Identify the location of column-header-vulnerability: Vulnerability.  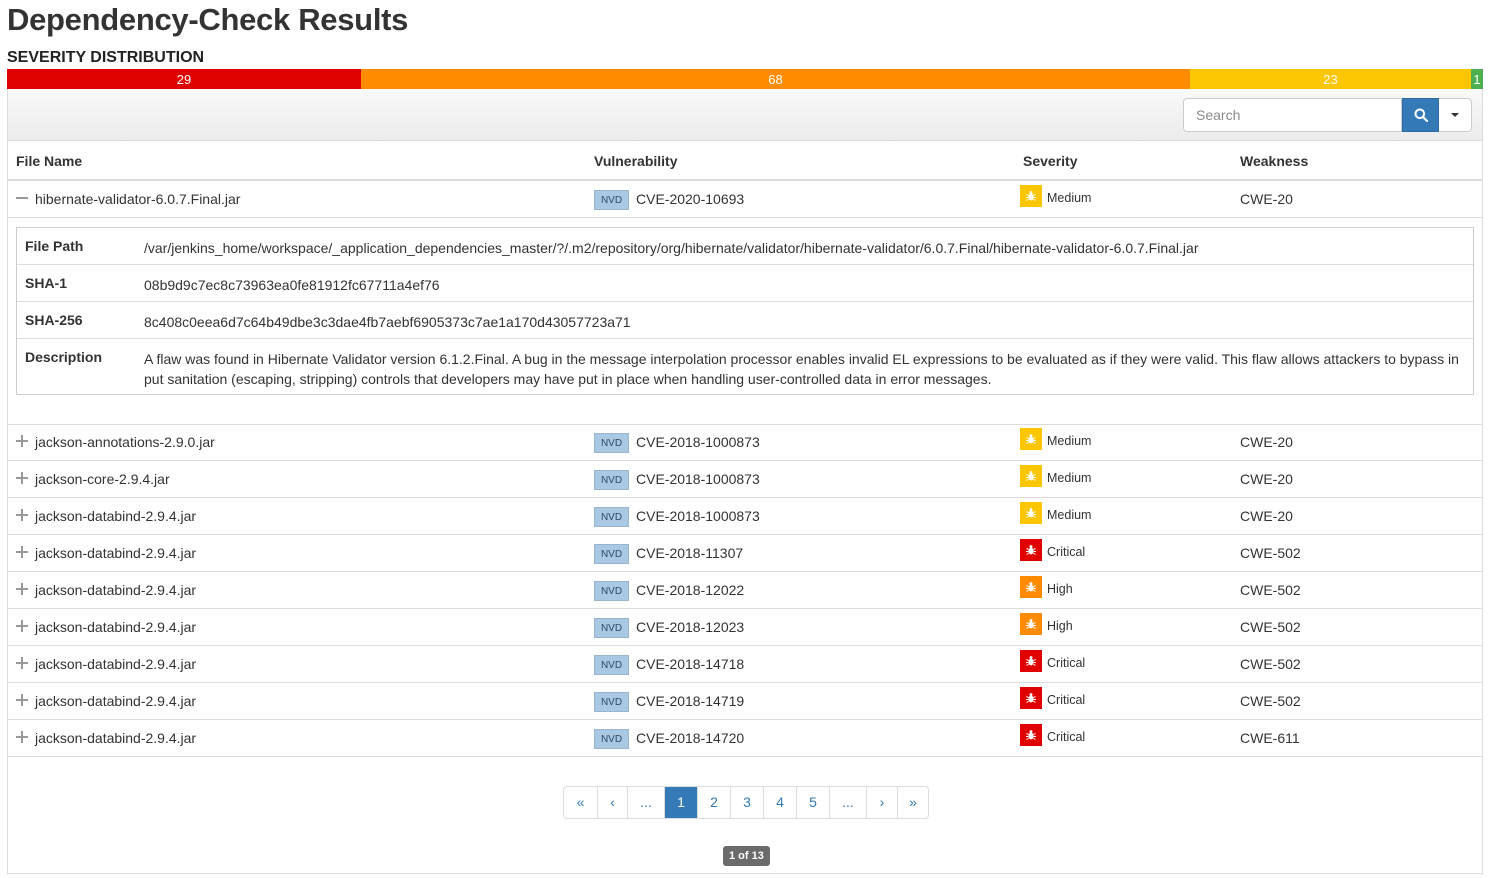
(636, 161).